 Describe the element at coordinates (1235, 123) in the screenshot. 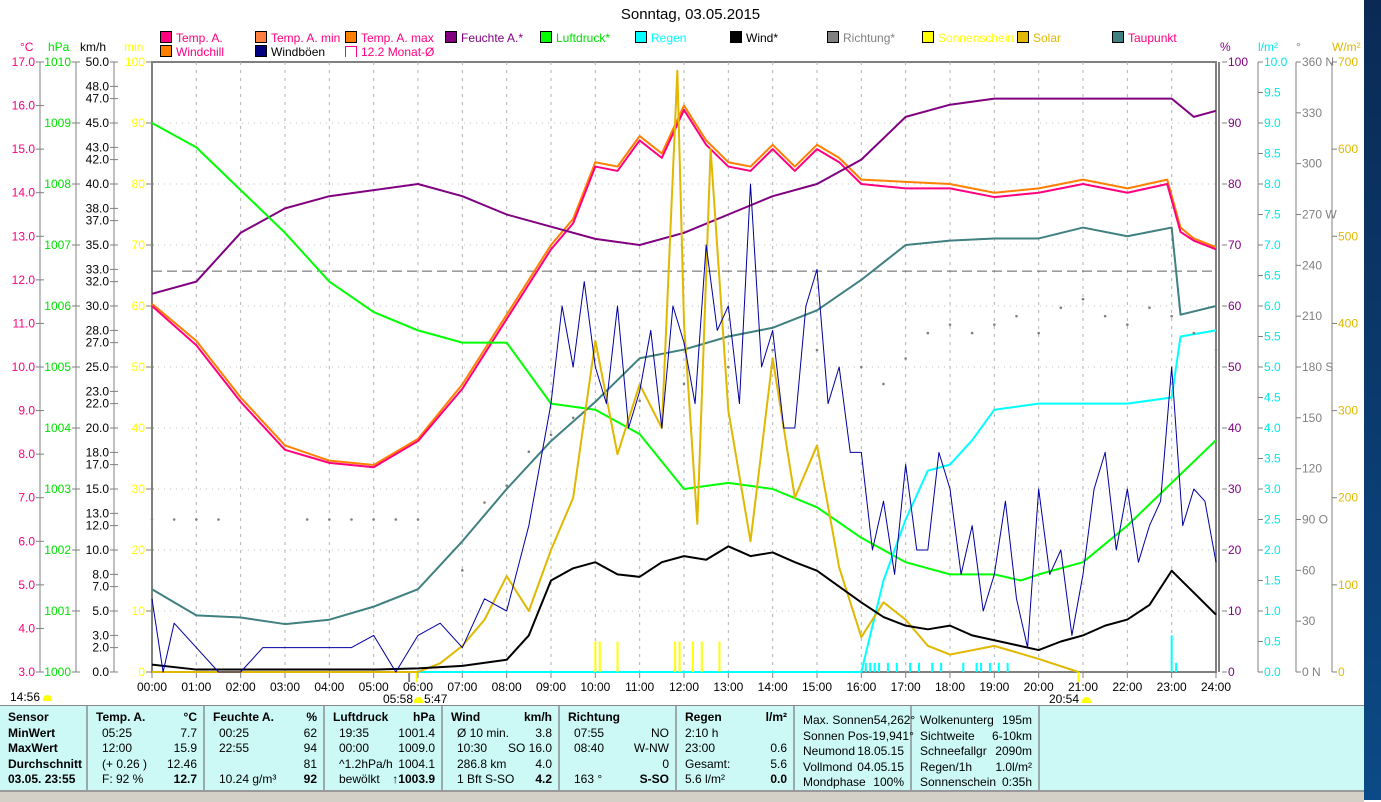

I see `axis-tick-label: 90` at that location.